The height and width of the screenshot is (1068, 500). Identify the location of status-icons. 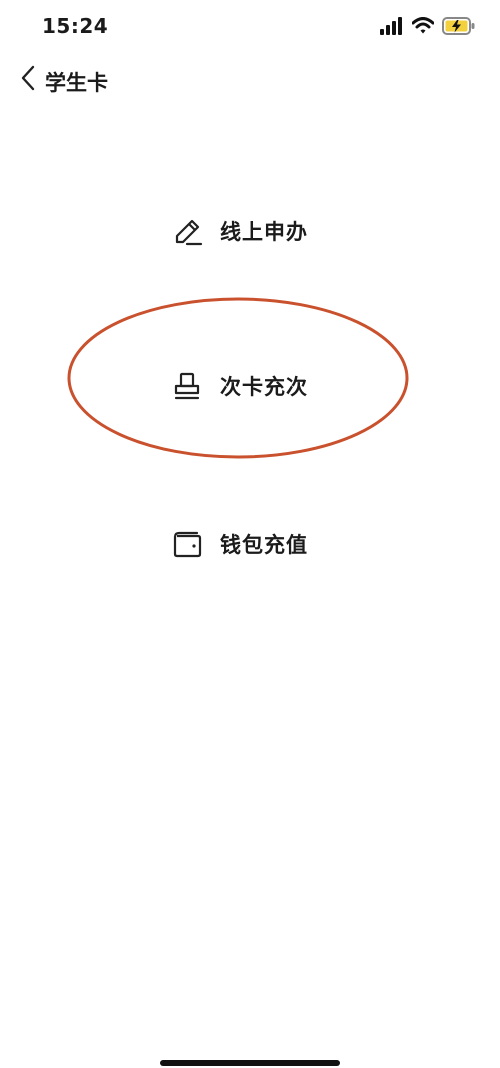
(428, 28).